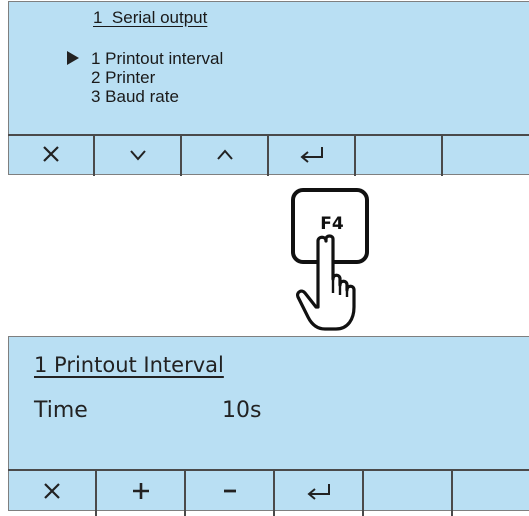  I want to click on menu-item-label: 1 Printout interval, so click(157, 58).